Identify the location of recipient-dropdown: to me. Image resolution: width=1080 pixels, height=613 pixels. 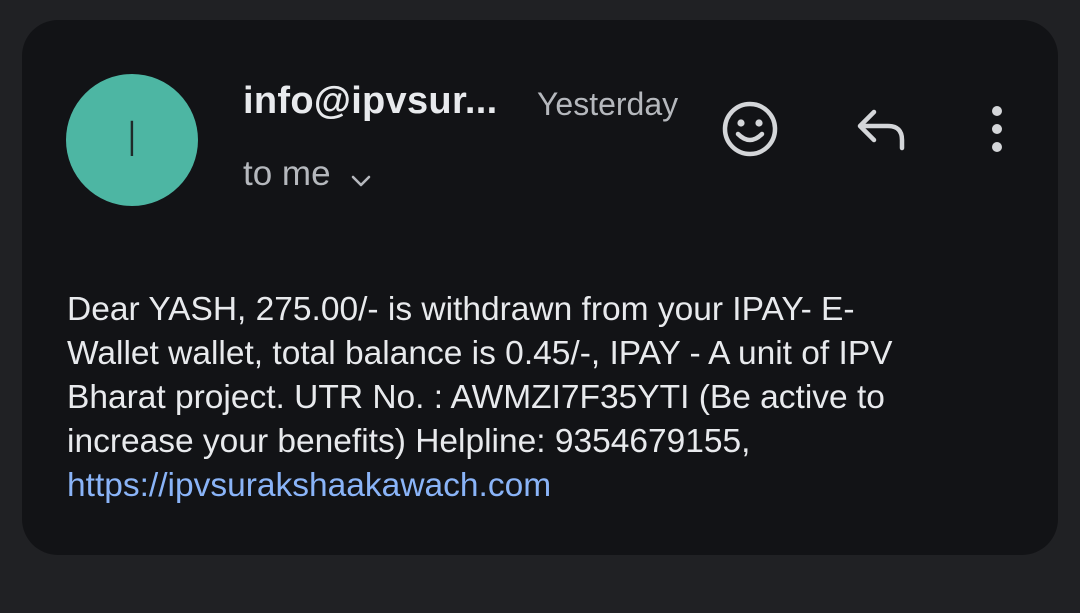
(308, 174).